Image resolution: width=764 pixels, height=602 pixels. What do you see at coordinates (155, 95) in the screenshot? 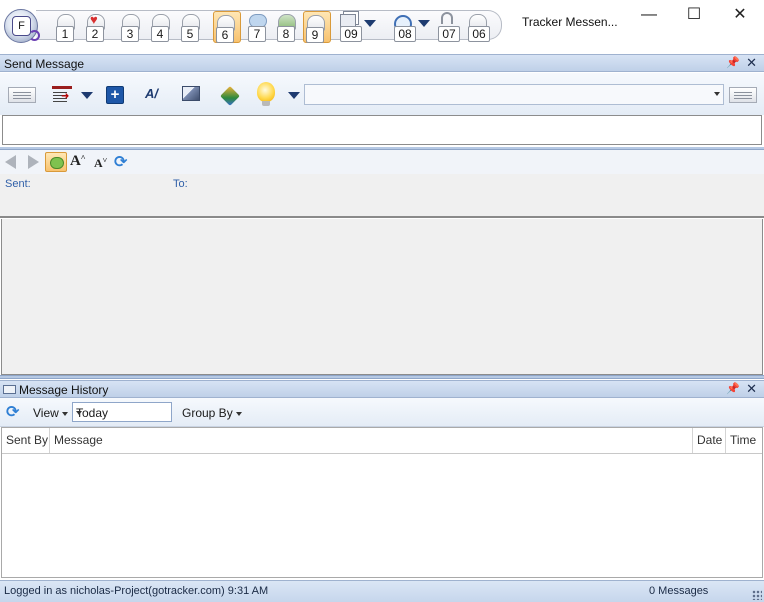
I see `spellcheck-icon: A/` at bounding box center [155, 95].